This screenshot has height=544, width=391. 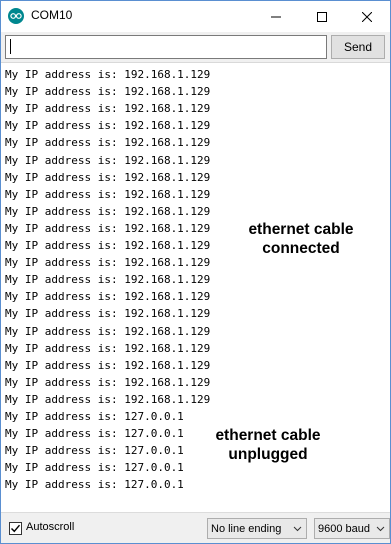 I want to click on status-bar: Autoscroll No line ending 9600 baud, so click(x=195, y=527).